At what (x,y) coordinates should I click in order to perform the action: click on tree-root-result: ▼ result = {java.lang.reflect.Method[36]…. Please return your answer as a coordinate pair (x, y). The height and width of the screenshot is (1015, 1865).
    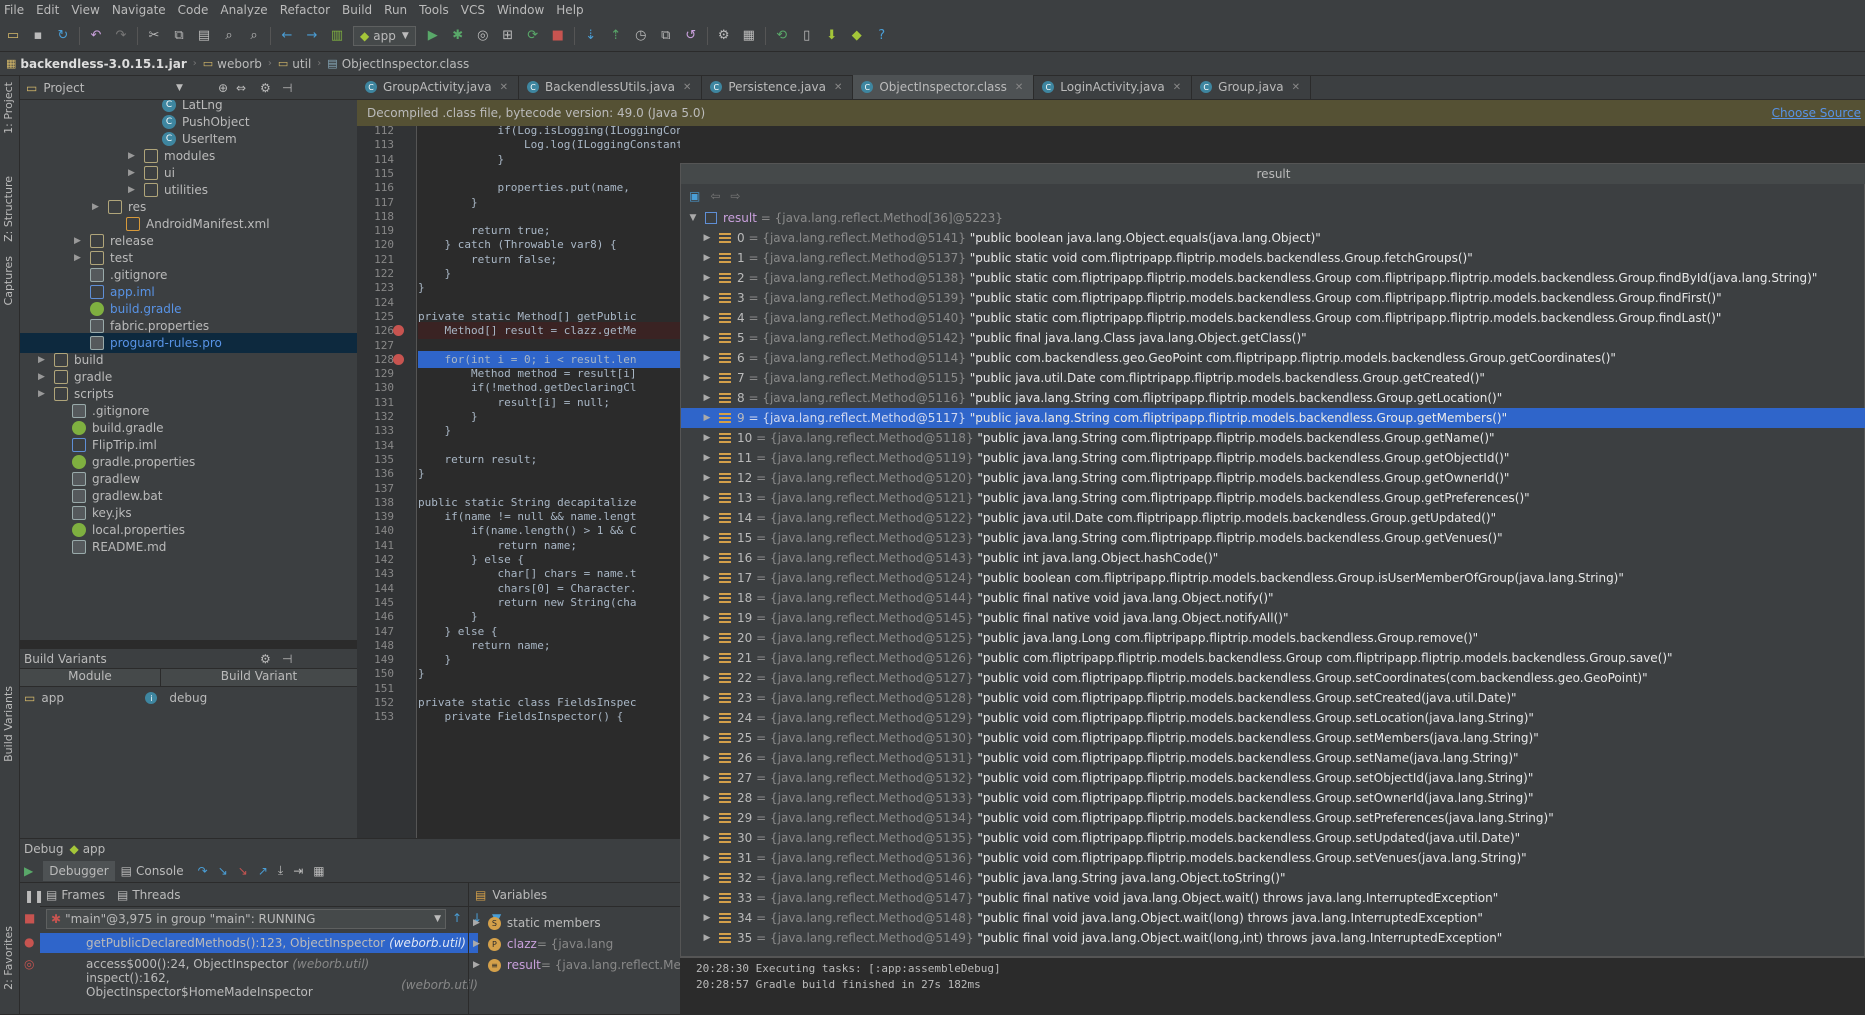
    Looking at the image, I should click on (1273, 218).